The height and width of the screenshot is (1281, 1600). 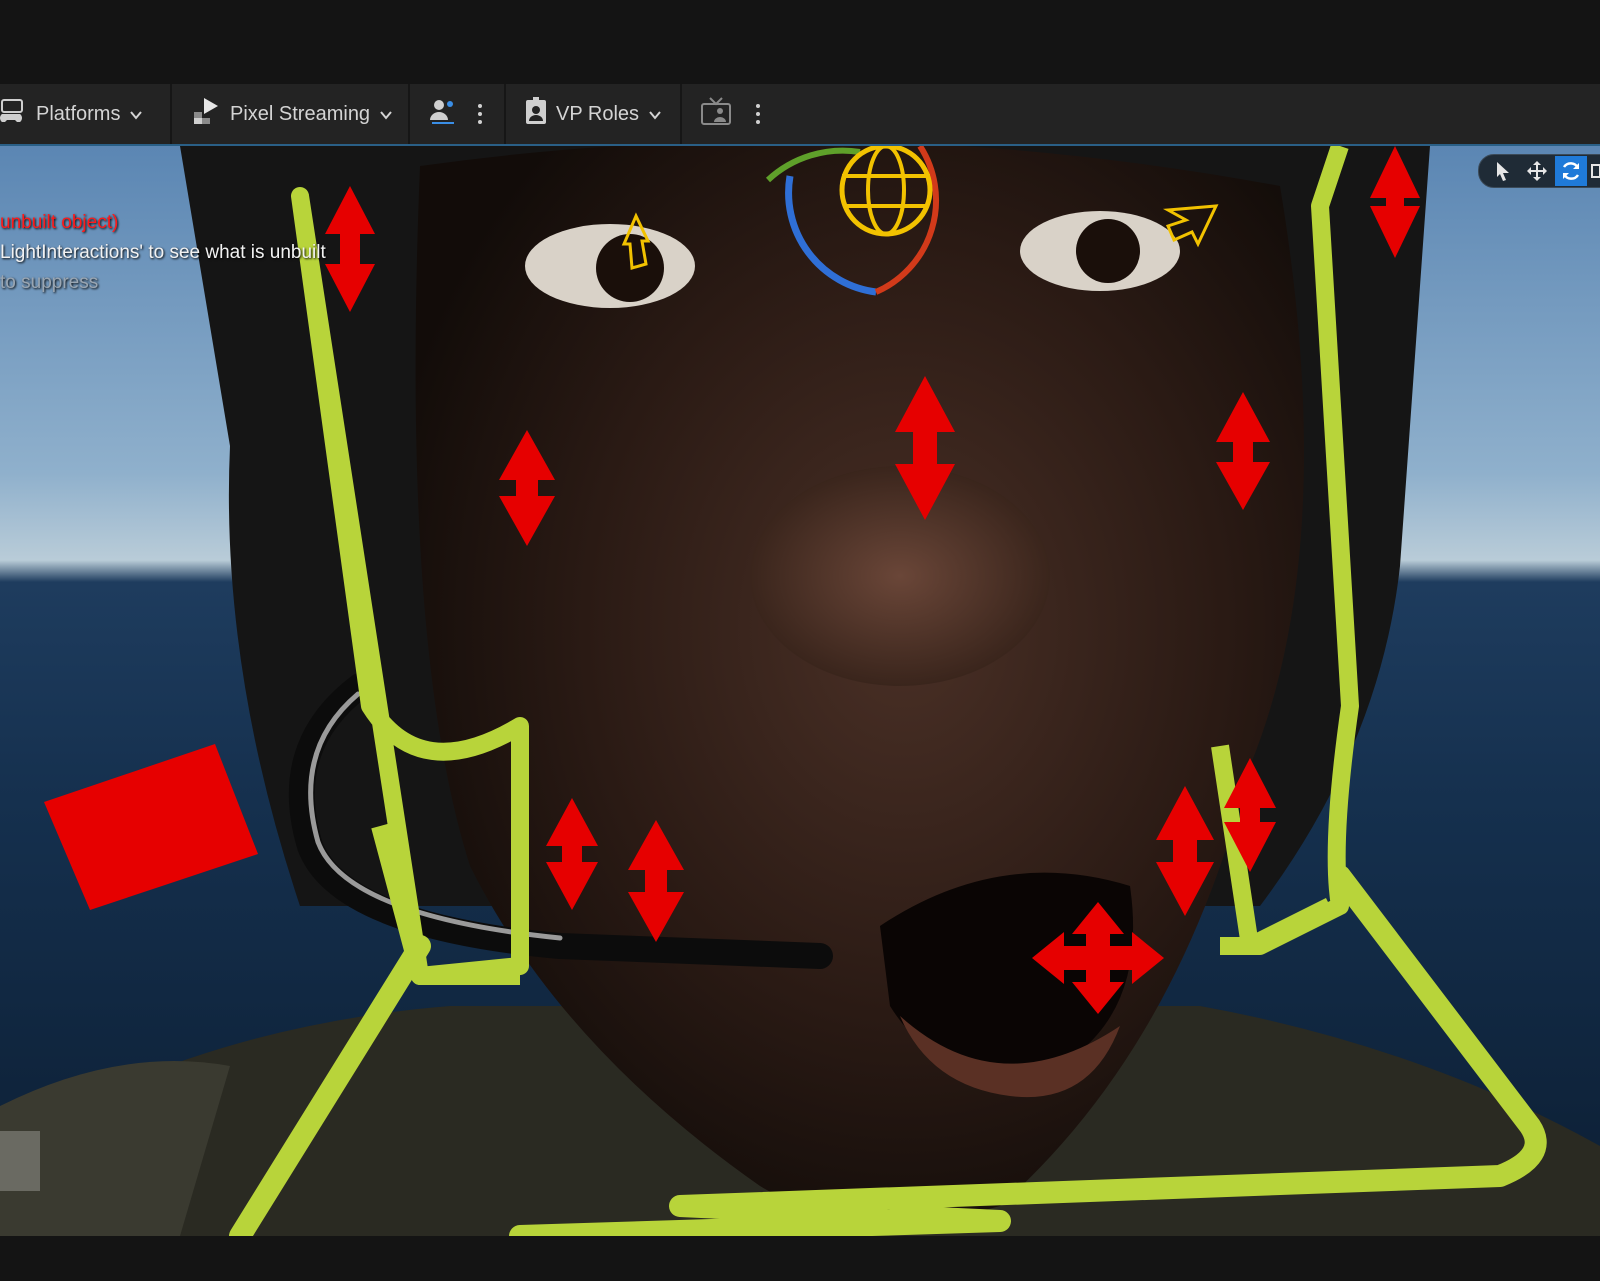 What do you see at coordinates (78, 113) in the screenshot?
I see `platforms-label: Platforms` at bounding box center [78, 113].